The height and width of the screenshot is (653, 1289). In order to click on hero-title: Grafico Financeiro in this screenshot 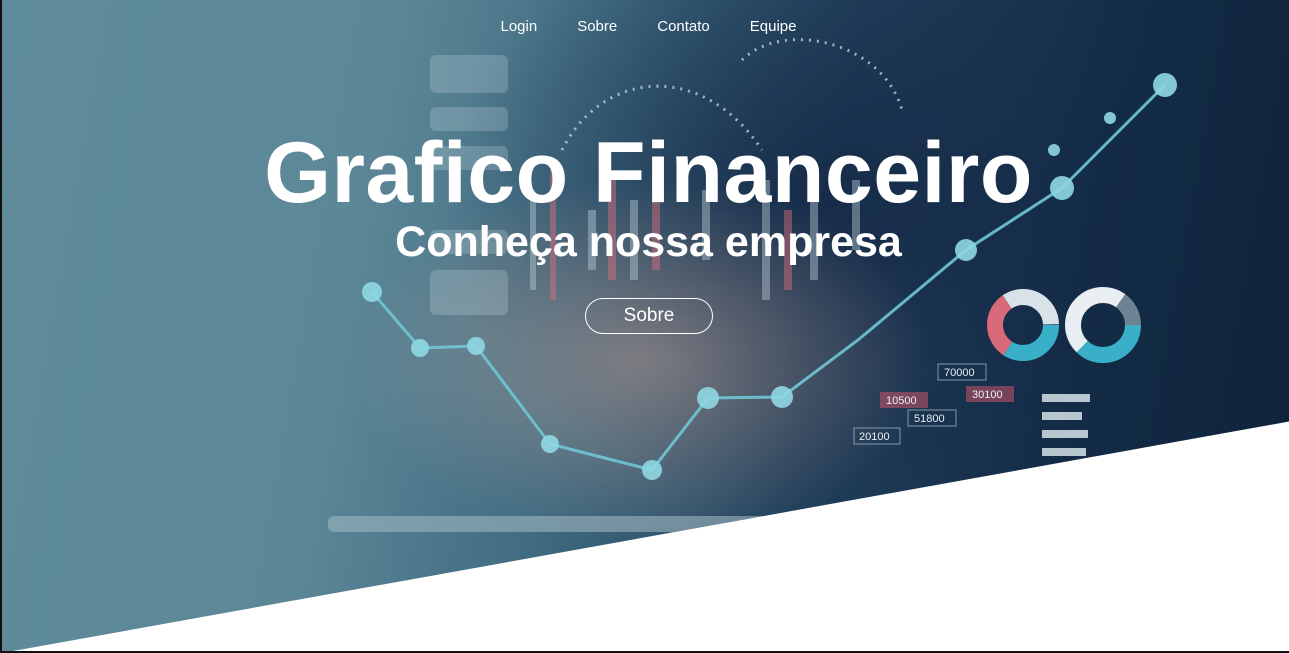, I will do `click(648, 173)`.